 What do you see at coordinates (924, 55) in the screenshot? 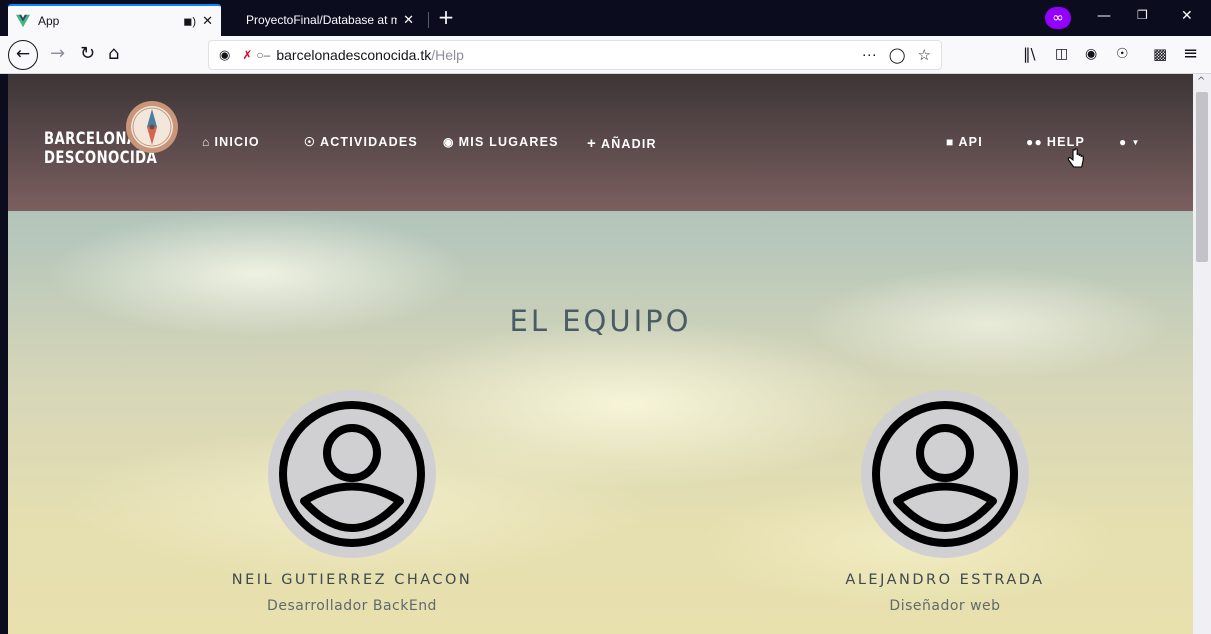
I see `bookmark-star-icon: ☆` at bounding box center [924, 55].